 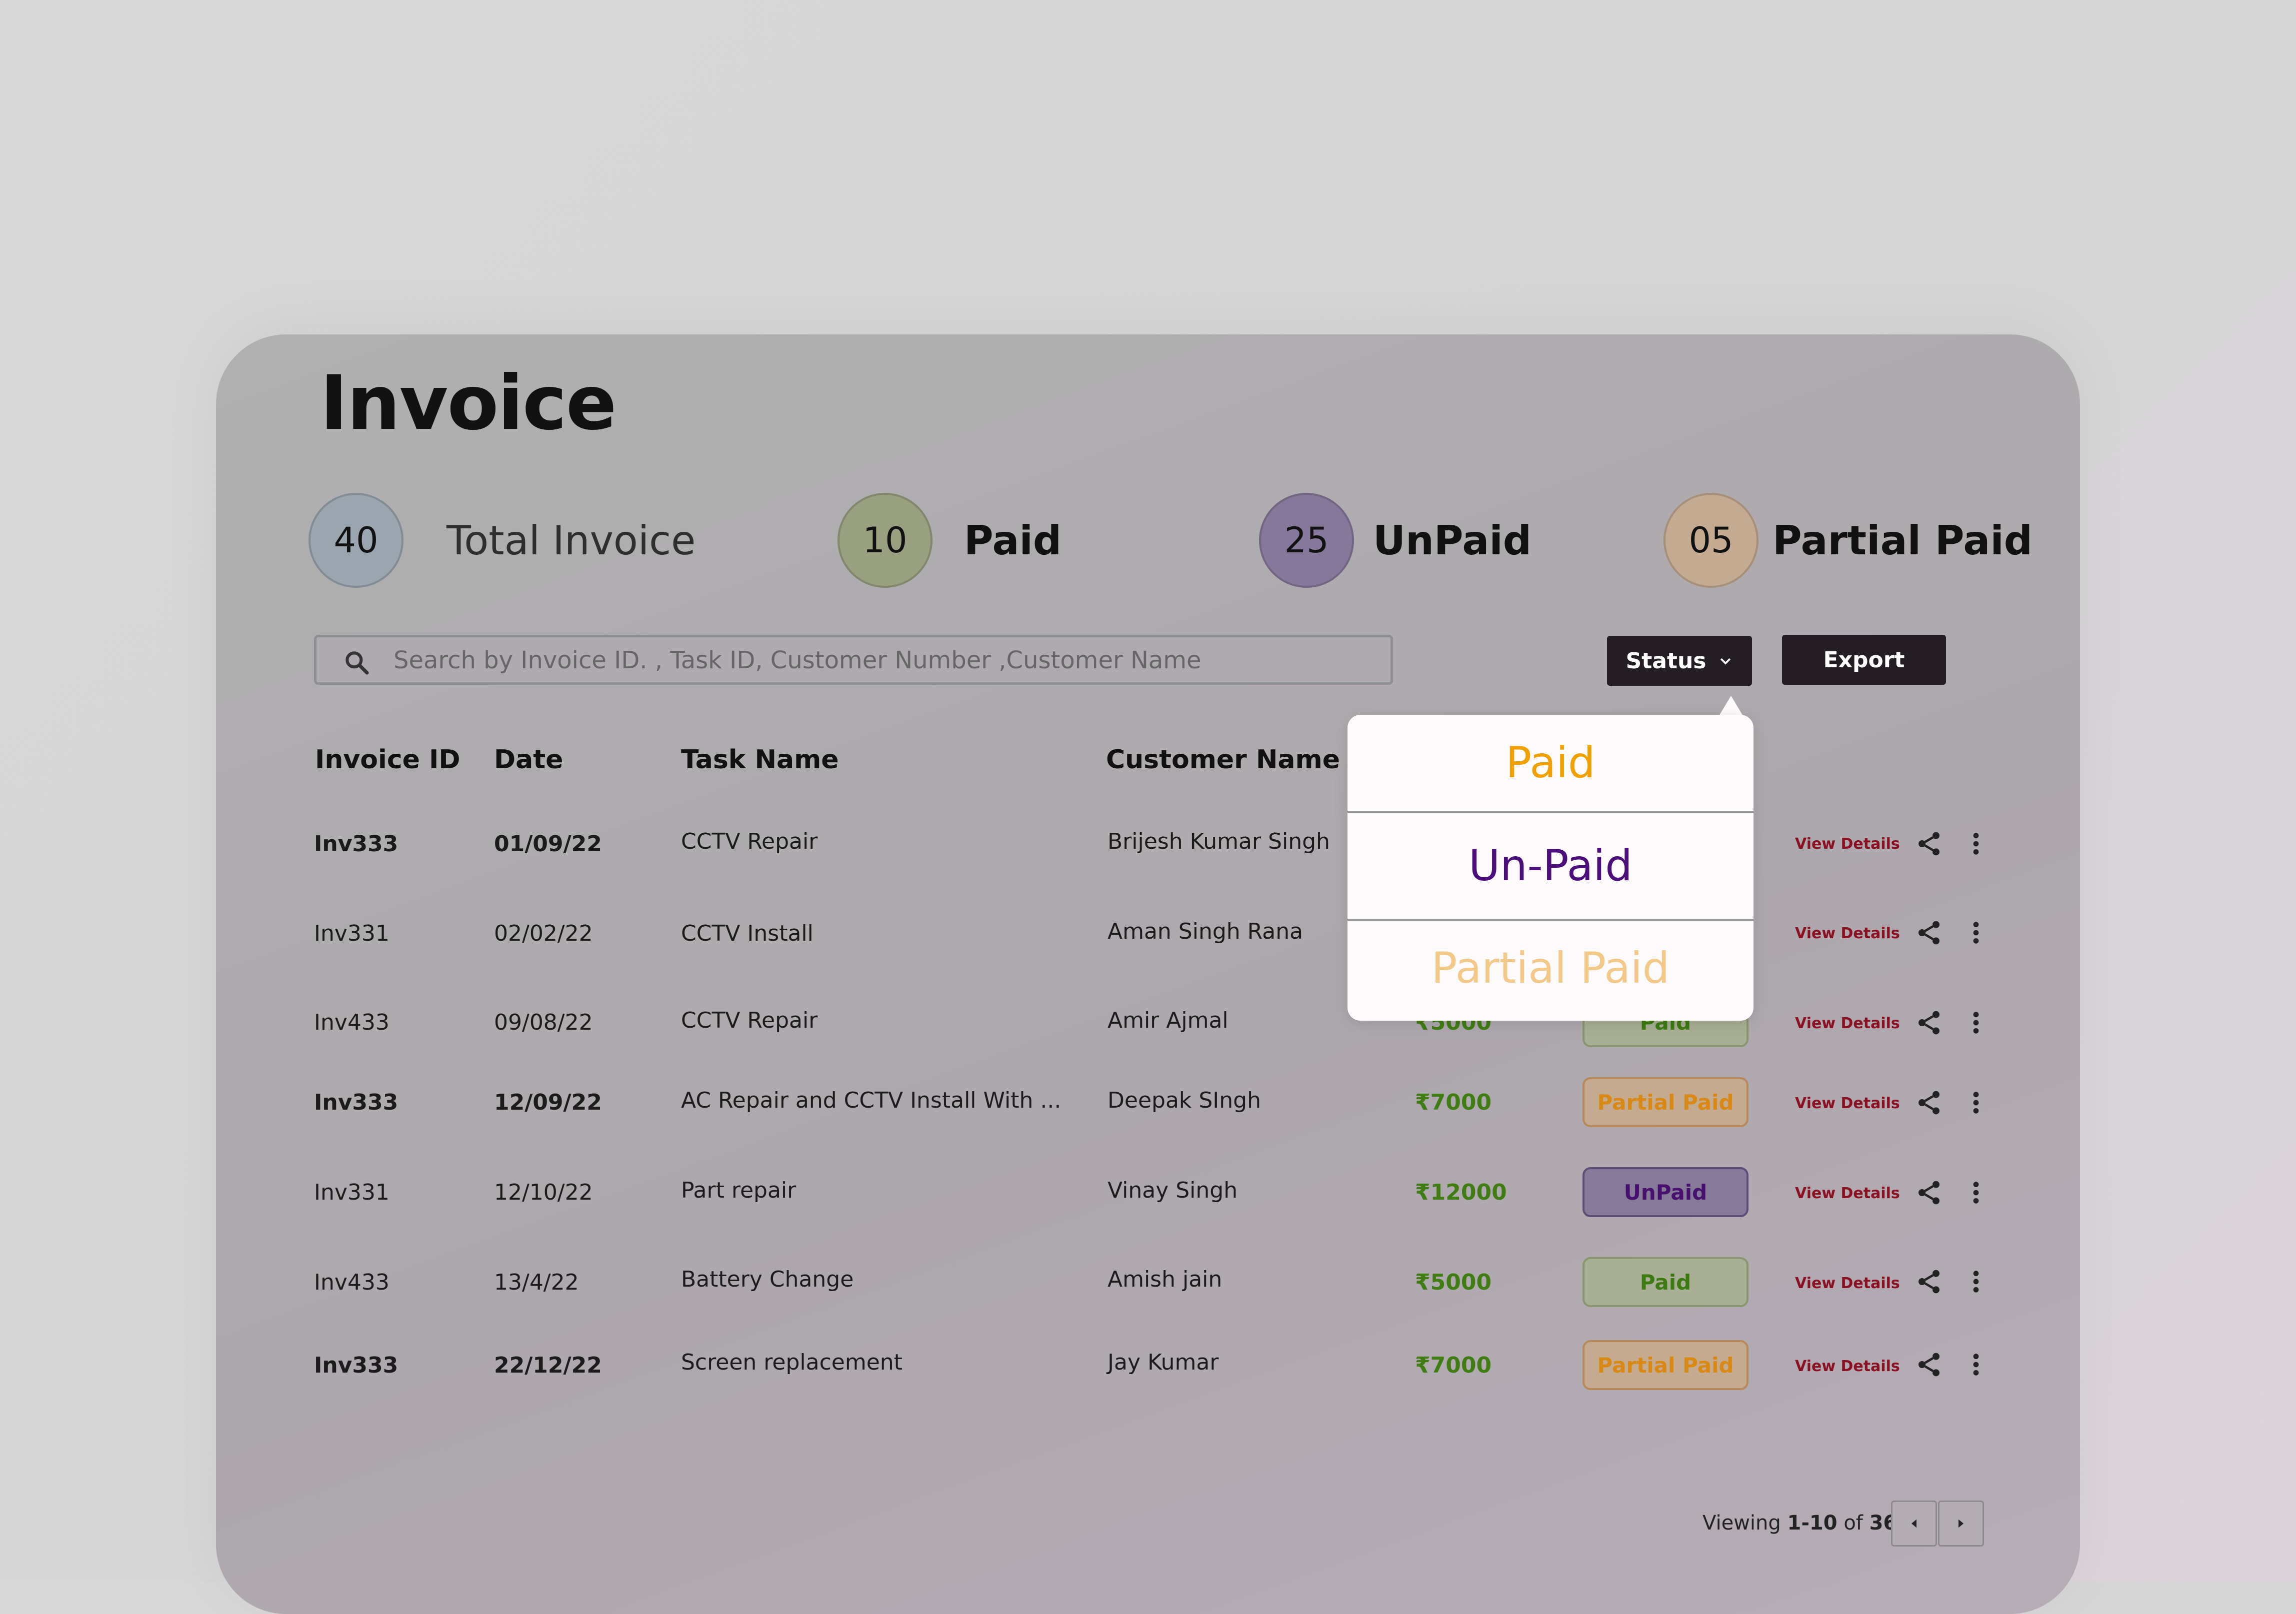 I want to click on column-header-invoice-id: Invoice ID, so click(x=387, y=760).